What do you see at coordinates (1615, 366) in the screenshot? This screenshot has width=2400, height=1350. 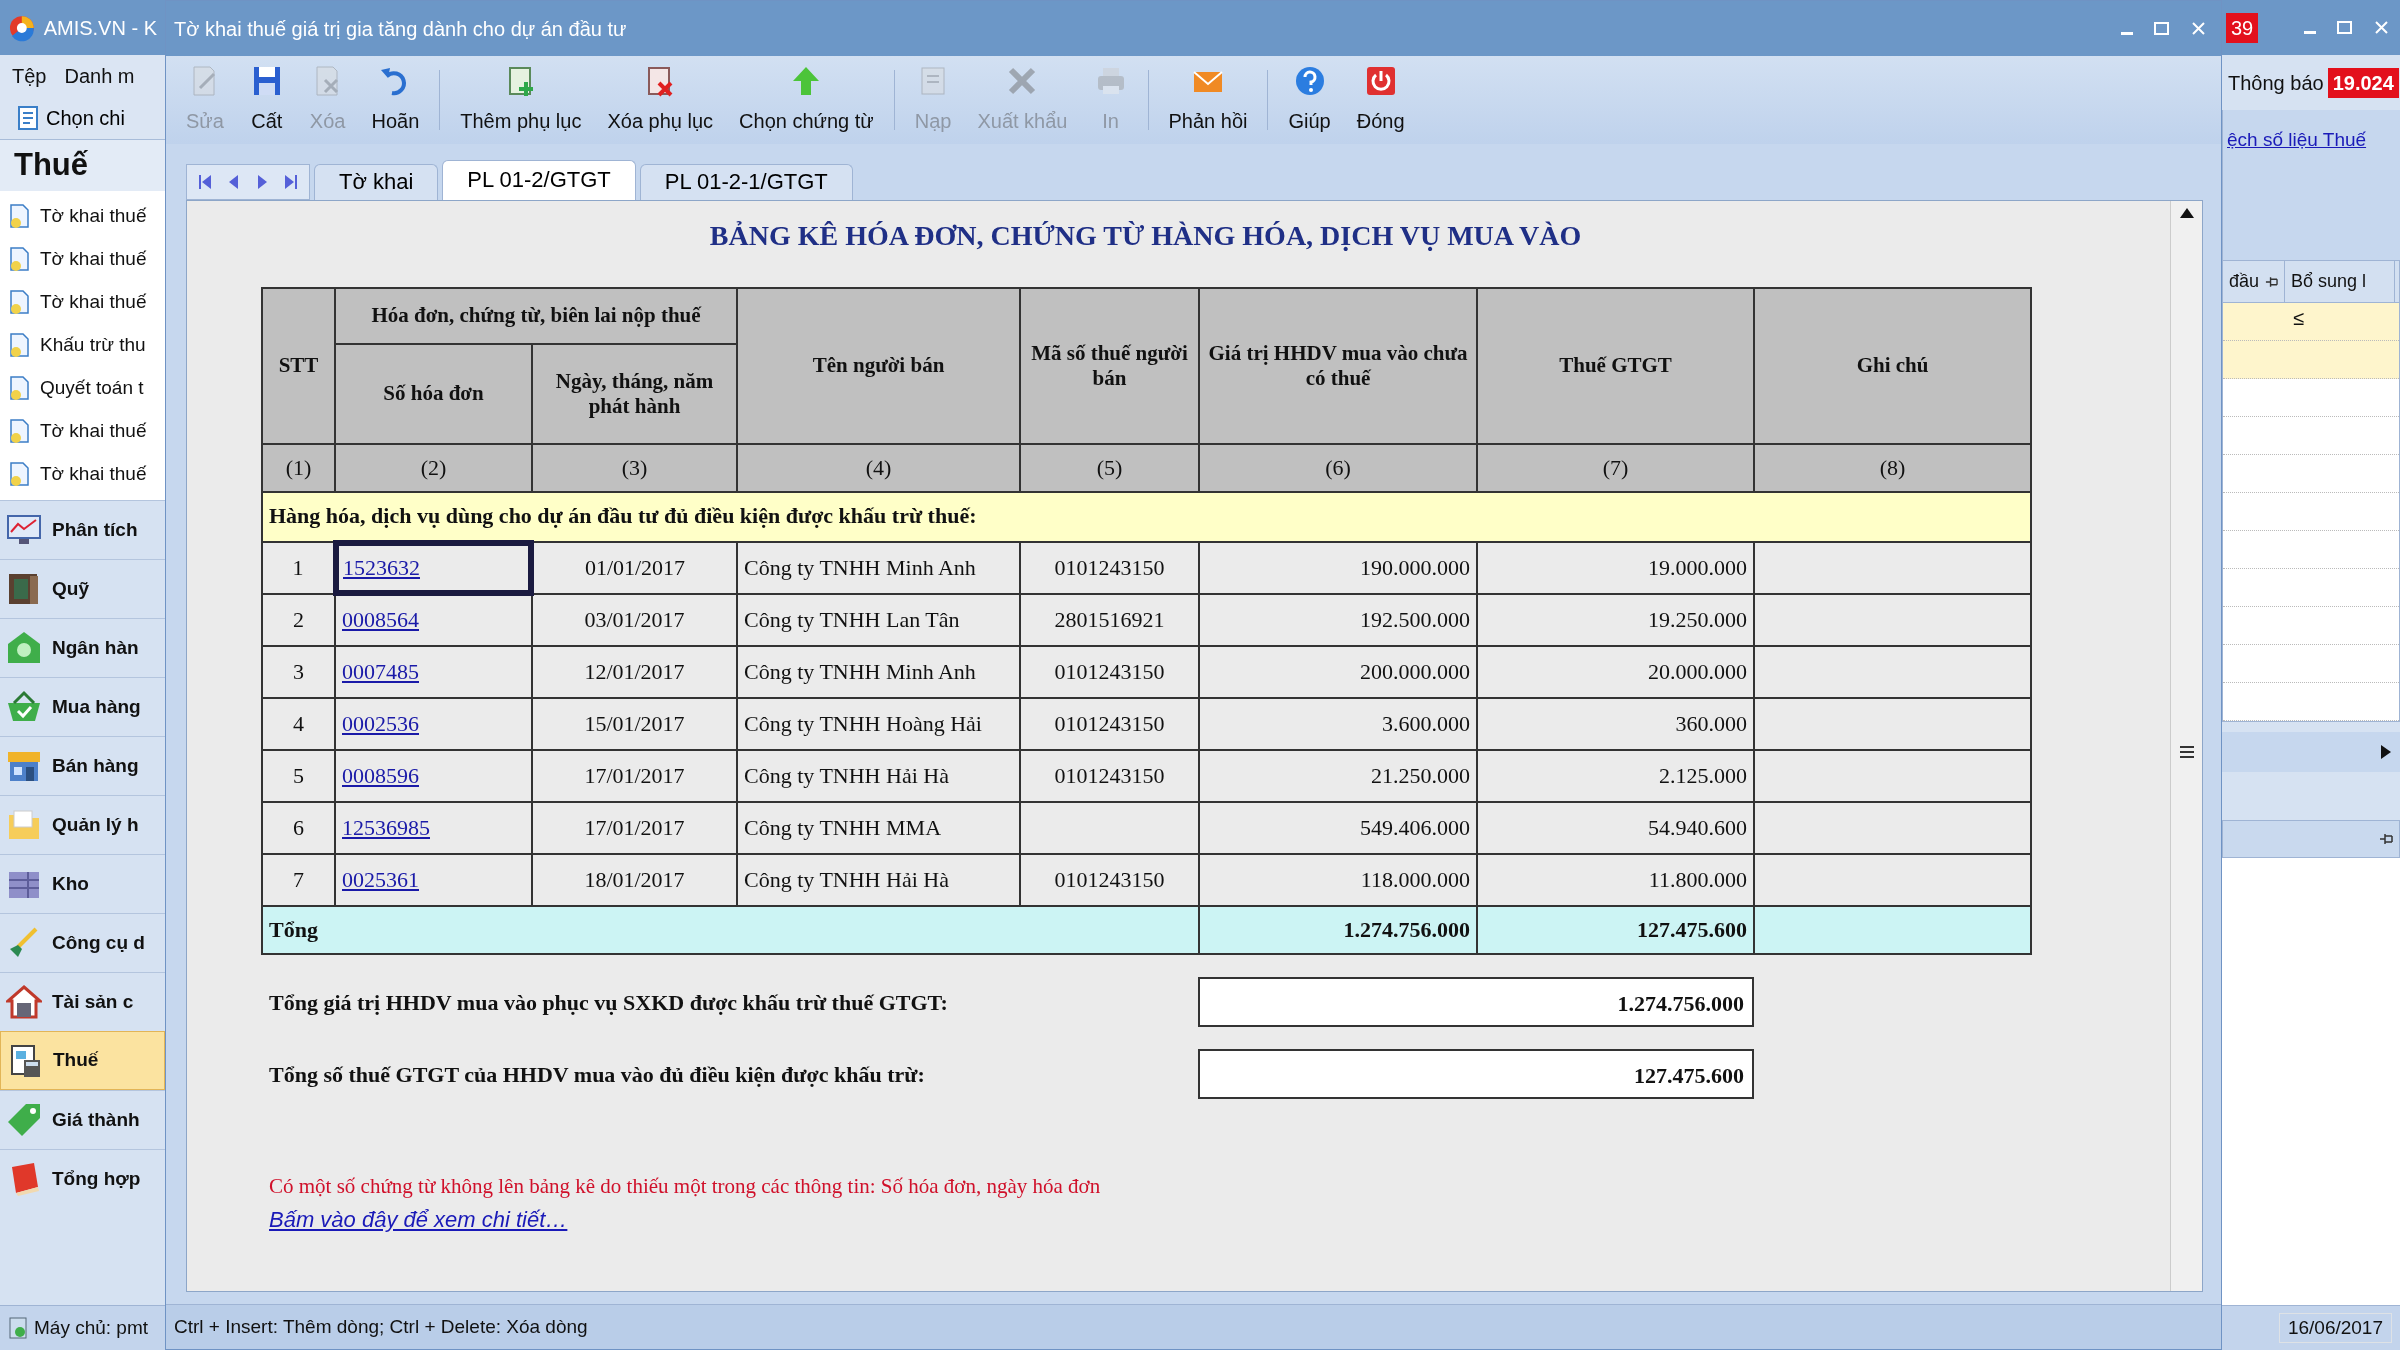 I see `column-header: Thuế GTGT` at bounding box center [1615, 366].